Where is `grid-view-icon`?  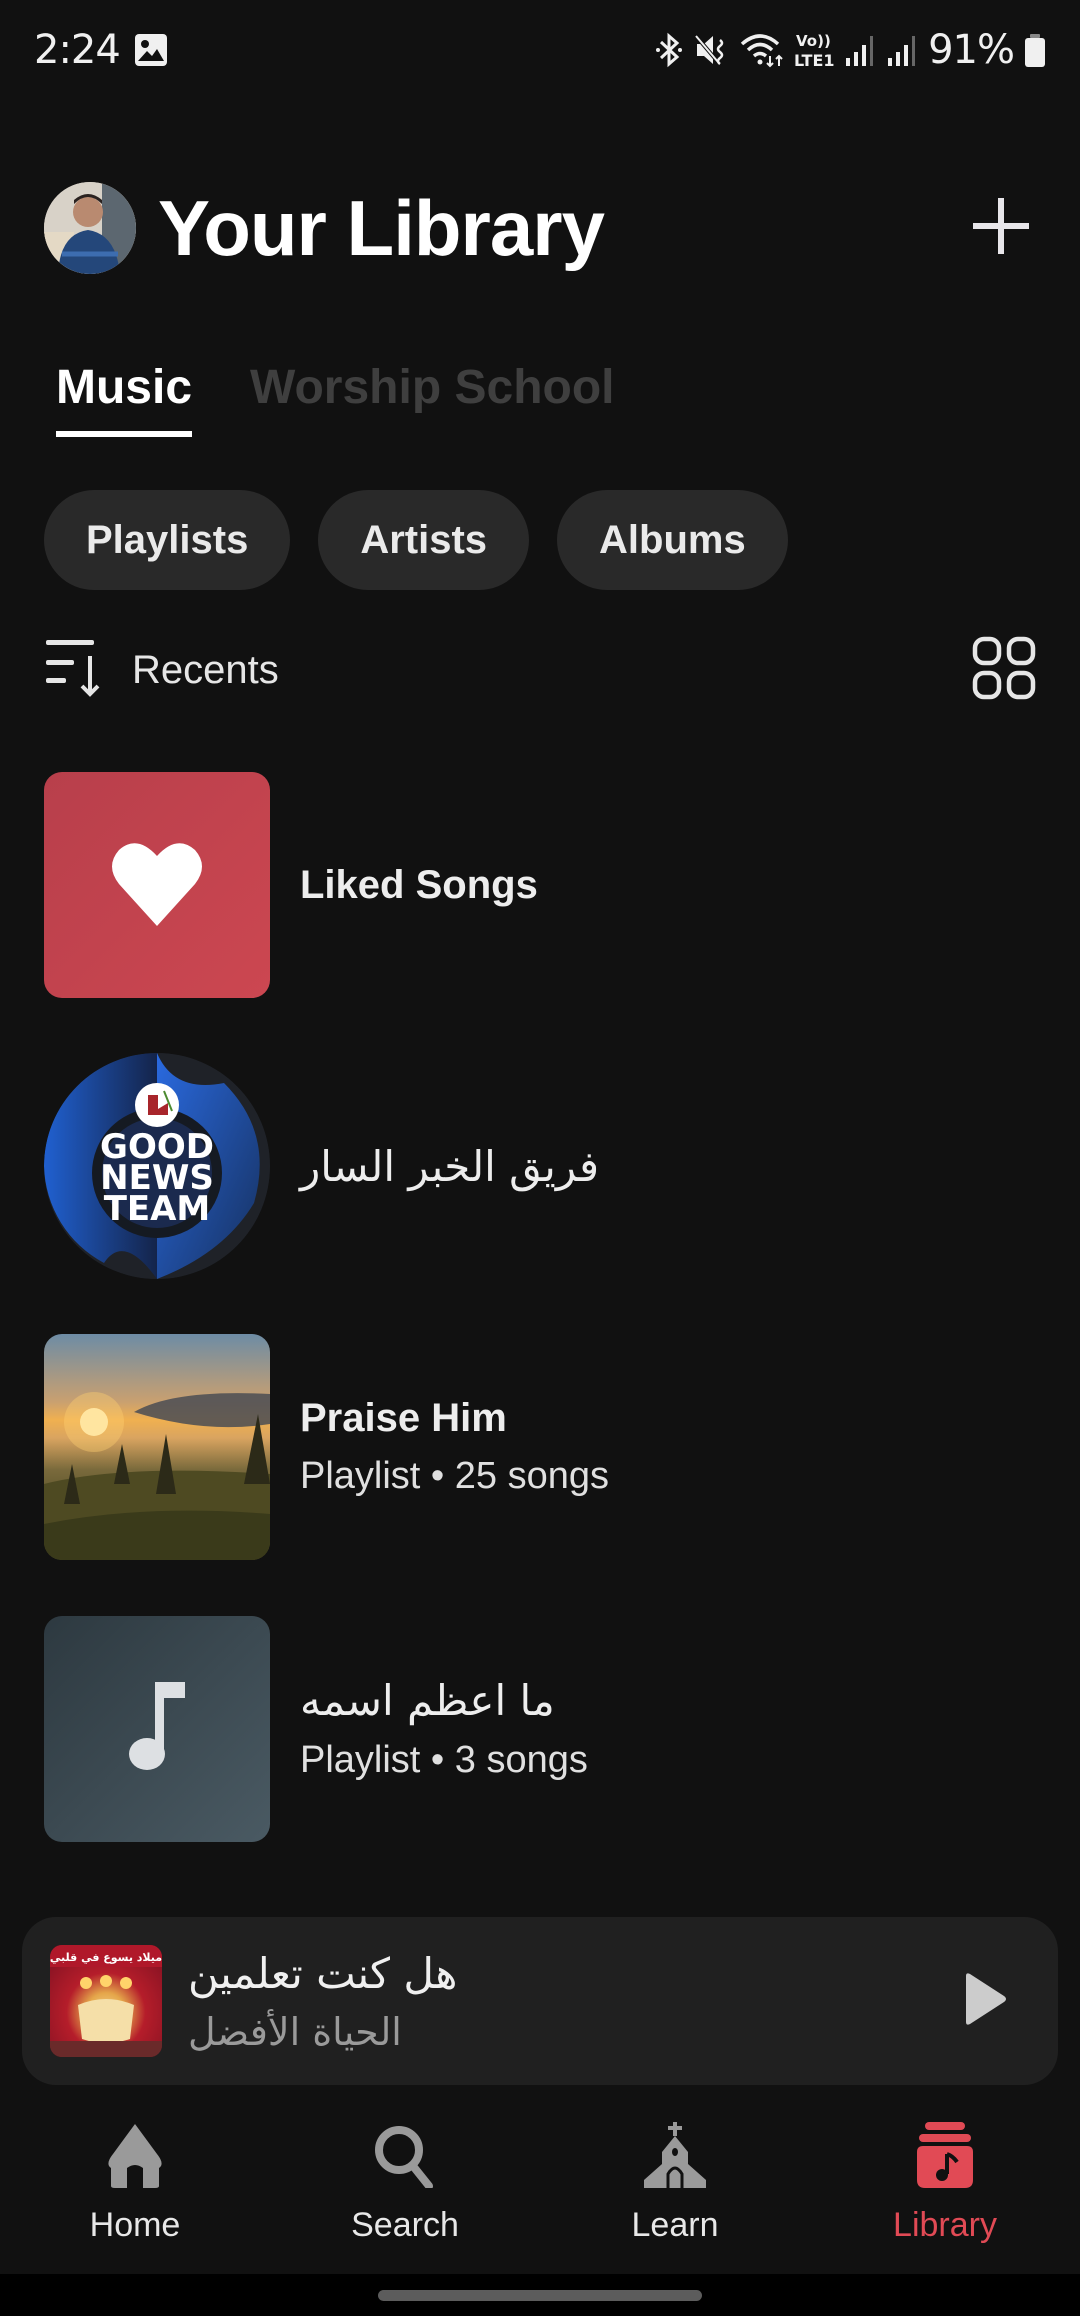 grid-view-icon is located at coordinates (1004, 670).